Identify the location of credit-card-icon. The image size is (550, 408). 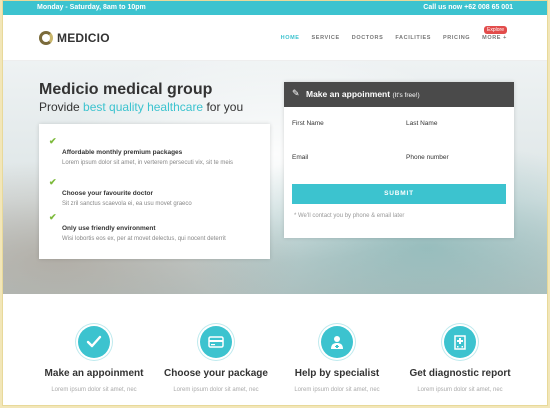
(216, 342).